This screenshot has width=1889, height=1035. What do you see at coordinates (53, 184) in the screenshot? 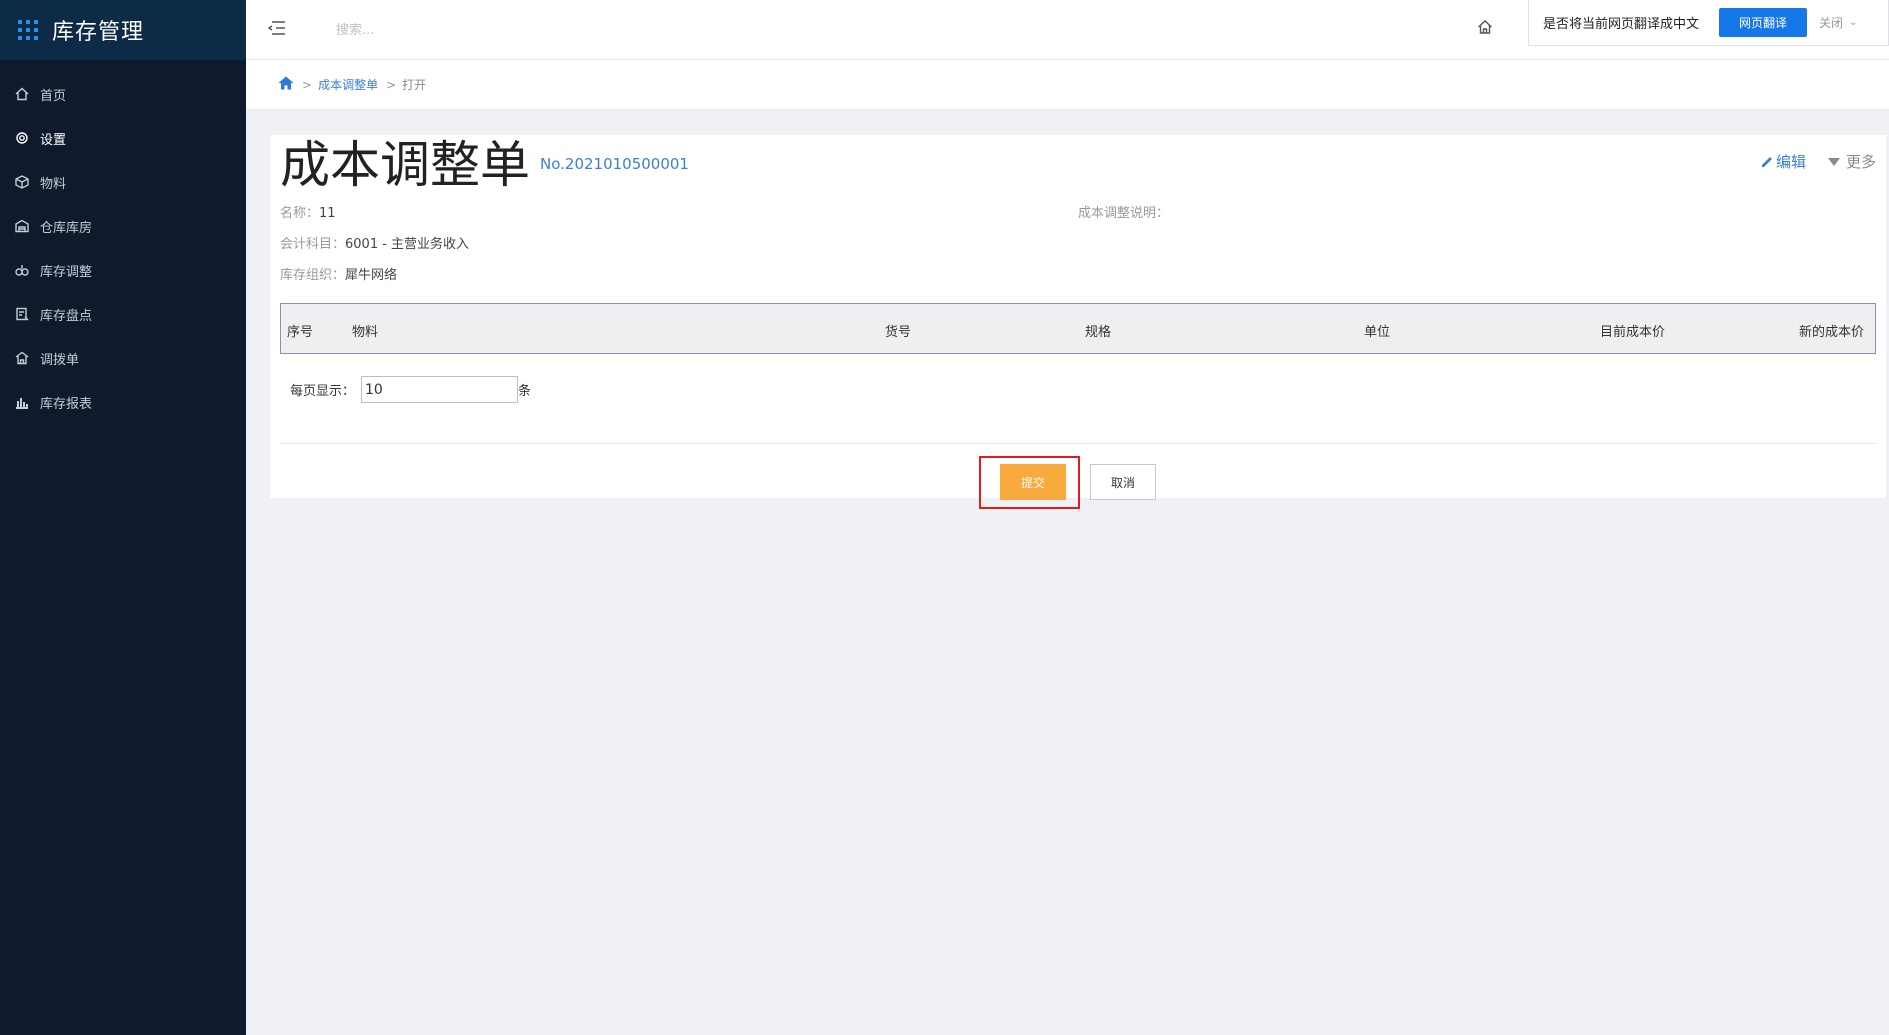
I see `sidebar-item-label: 物料` at bounding box center [53, 184].